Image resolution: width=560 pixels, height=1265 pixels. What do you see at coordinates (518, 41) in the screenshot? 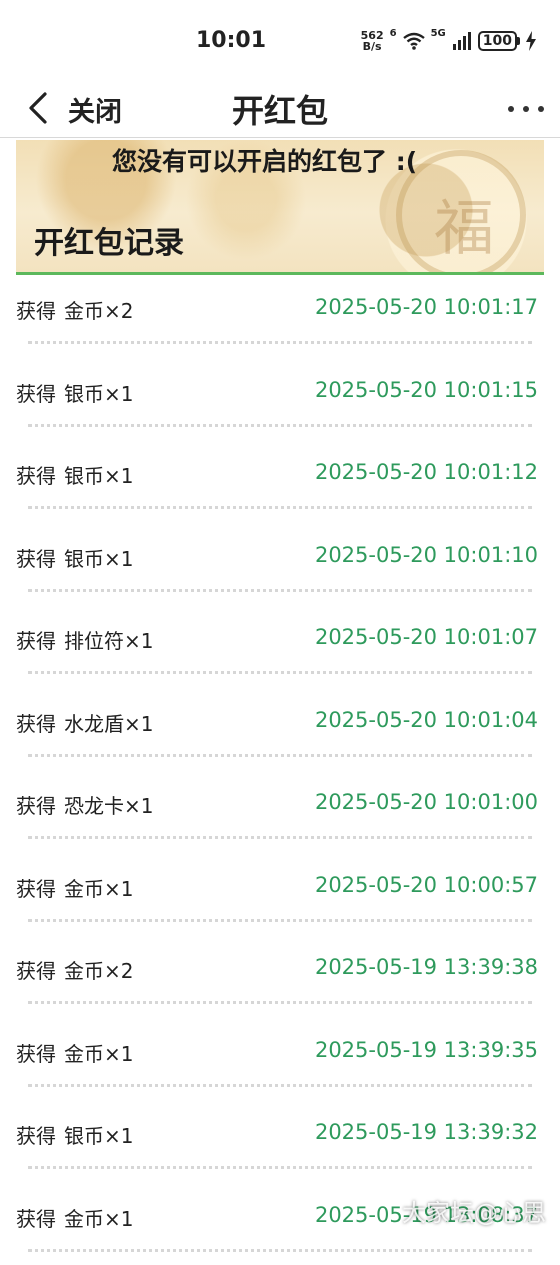
I see `battery-cap` at bounding box center [518, 41].